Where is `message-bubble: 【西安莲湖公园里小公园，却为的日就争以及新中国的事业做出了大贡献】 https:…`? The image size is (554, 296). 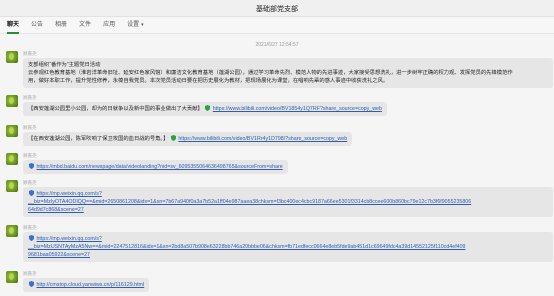 message-bubble: 【西安莲湖公园里小公园，却为的日就争以及新中国的事业做出了大贡献】 https:… is located at coordinates (205, 109).